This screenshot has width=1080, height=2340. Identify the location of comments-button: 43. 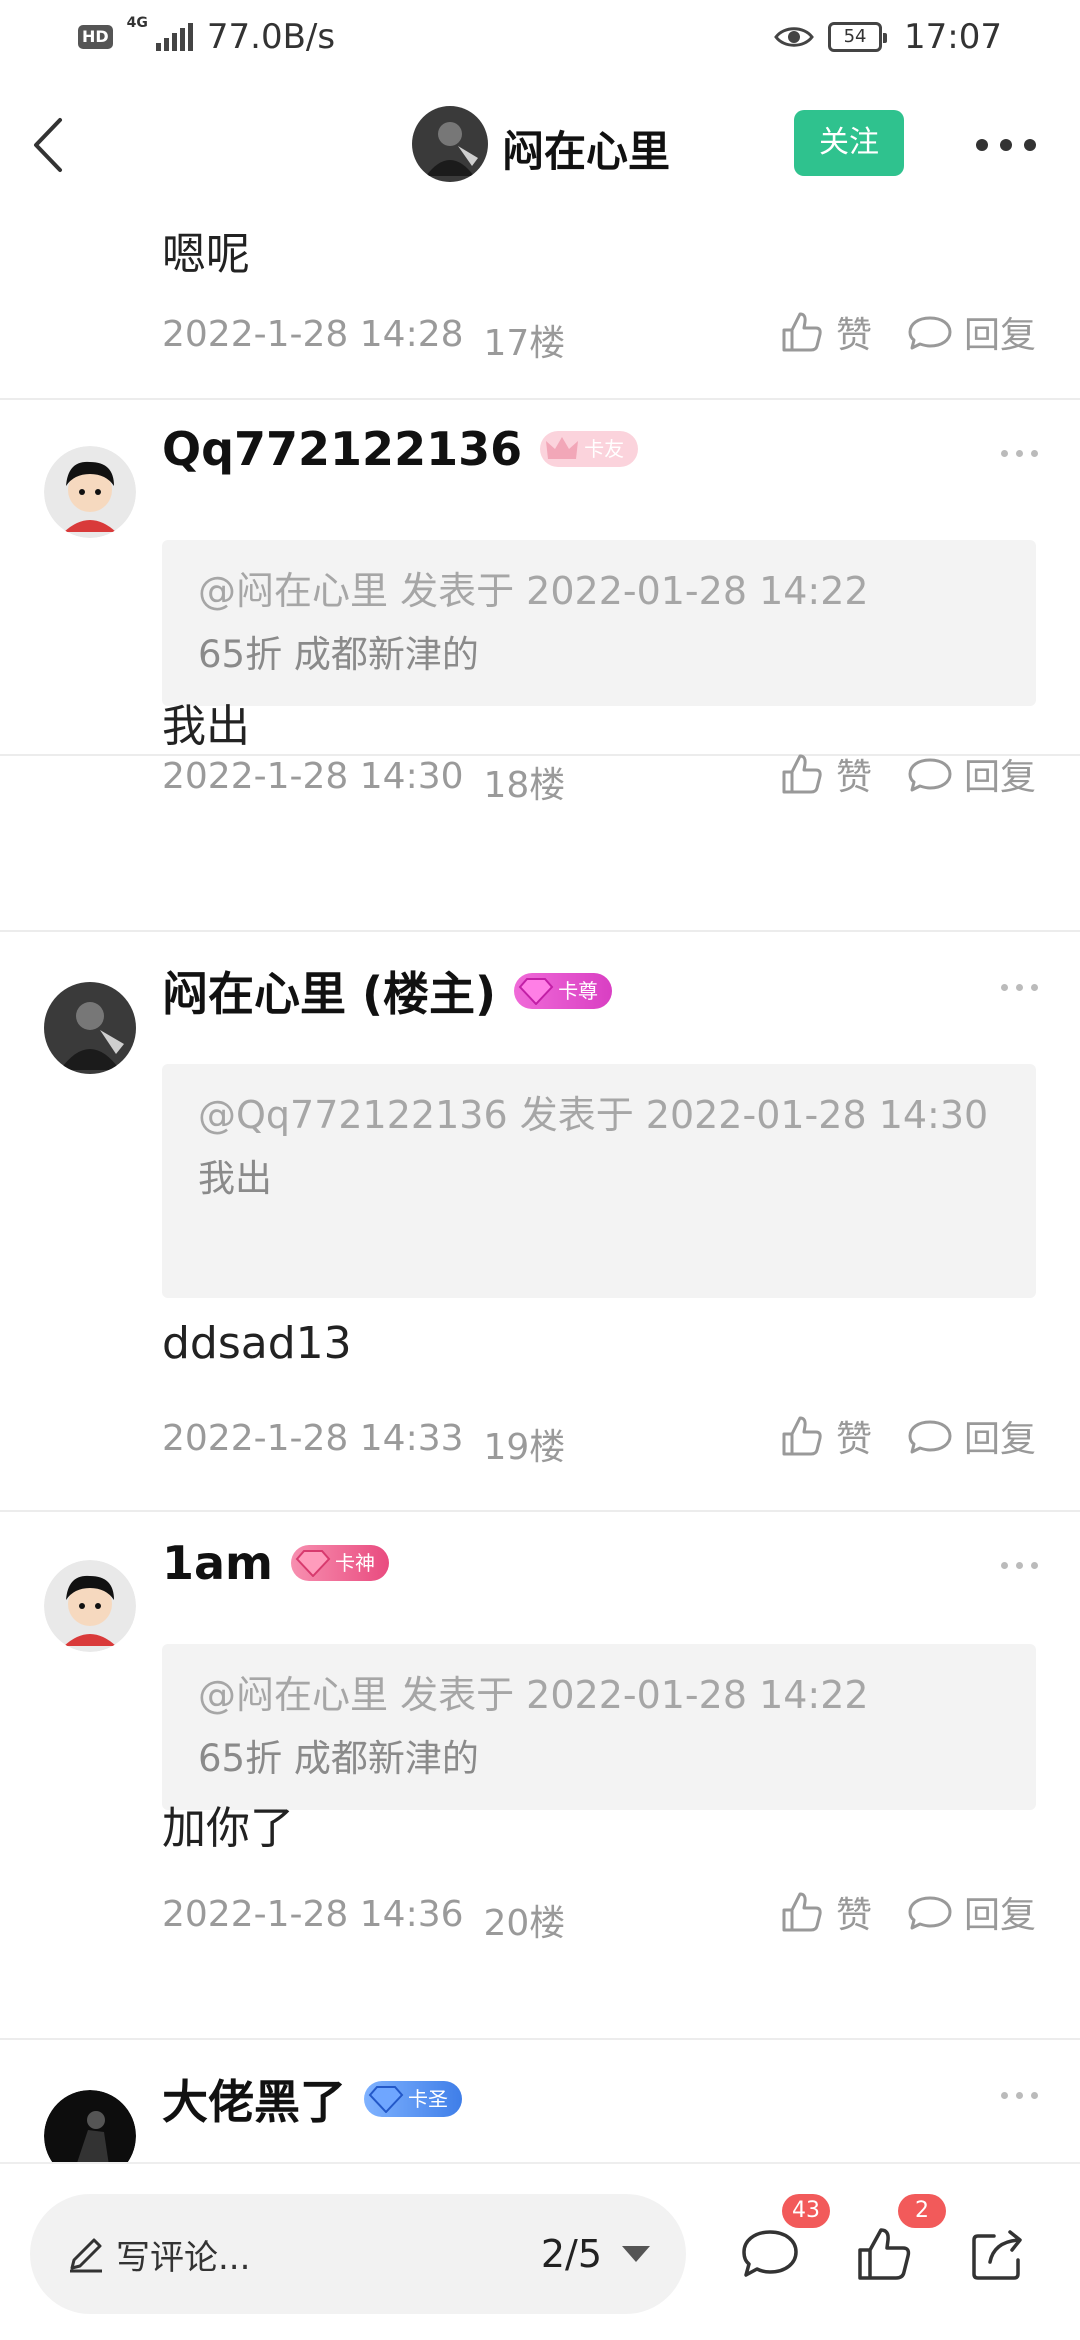
(784, 2240).